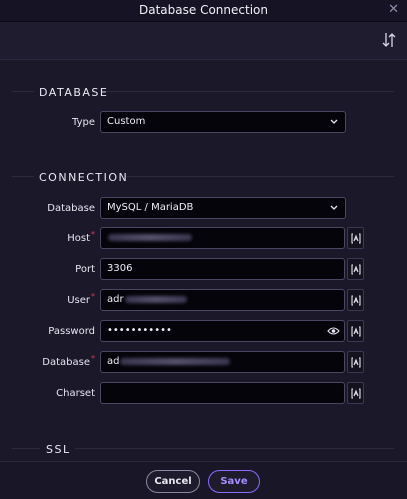 Image resolution: width=407 pixels, height=499 pixels. I want to click on user-variable-button, so click(355, 300).